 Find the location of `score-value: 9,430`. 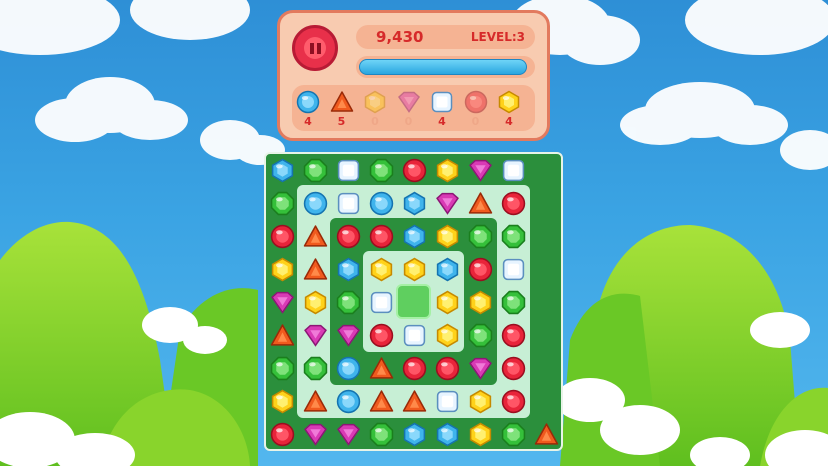

score-value: 9,430 is located at coordinates (400, 37).